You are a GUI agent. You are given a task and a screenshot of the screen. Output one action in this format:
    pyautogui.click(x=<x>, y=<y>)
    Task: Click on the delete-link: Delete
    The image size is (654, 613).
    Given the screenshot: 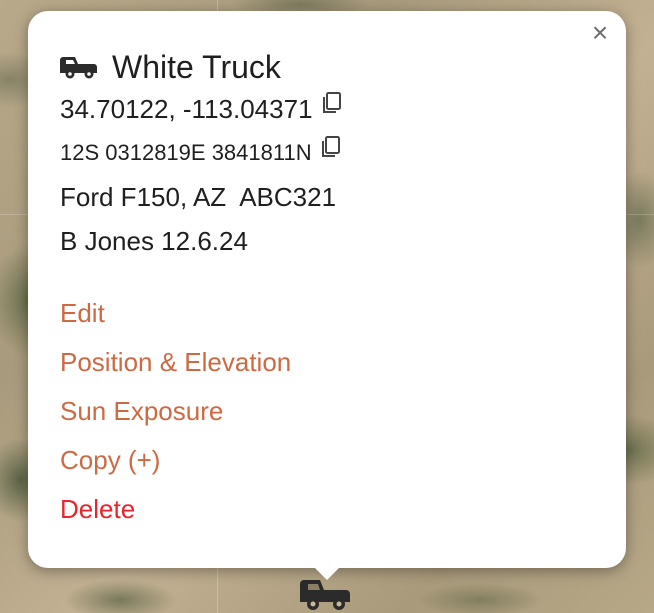 What is the action you would take?
    pyautogui.click(x=330, y=509)
    